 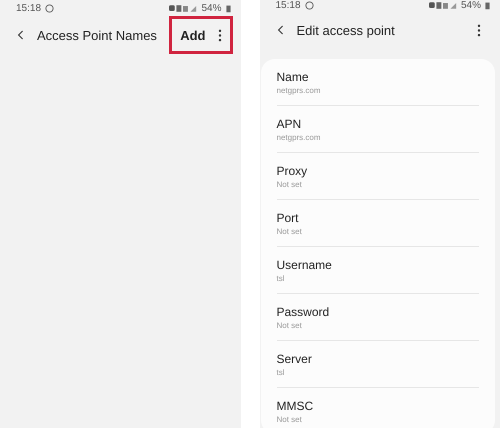 What do you see at coordinates (377, 317) in the screenshot?
I see `setting-row: Password Not set` at bounding box center [377, 317].